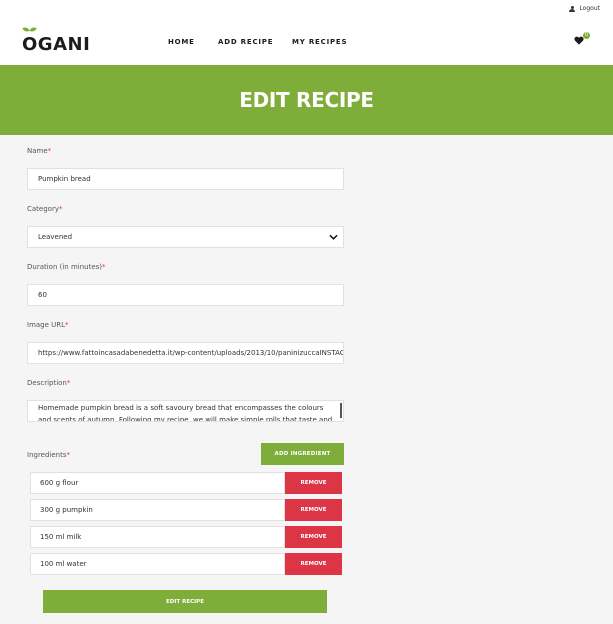 Image resolution: width=613 pixels, height=624 pixels. I want to click on chevron-down-icon, so click(333, 237).